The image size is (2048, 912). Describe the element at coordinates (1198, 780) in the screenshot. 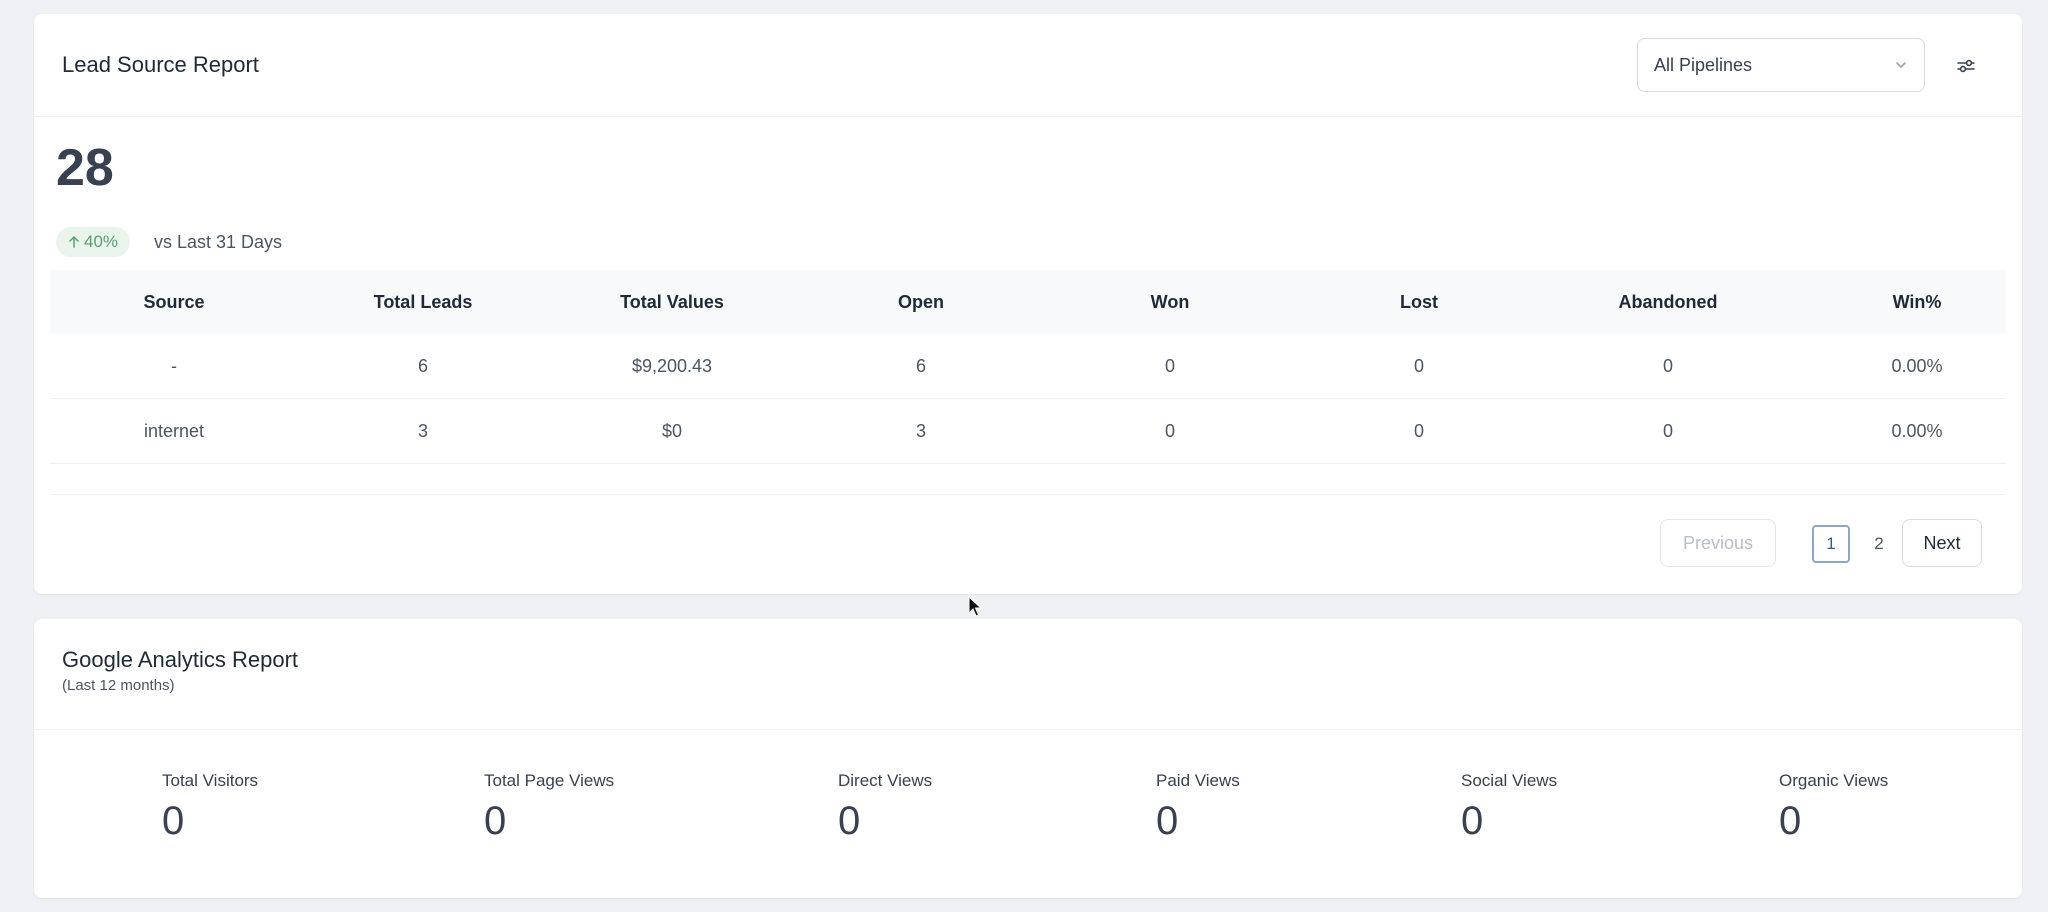

I see `metric-label: Paid Views` at that location.